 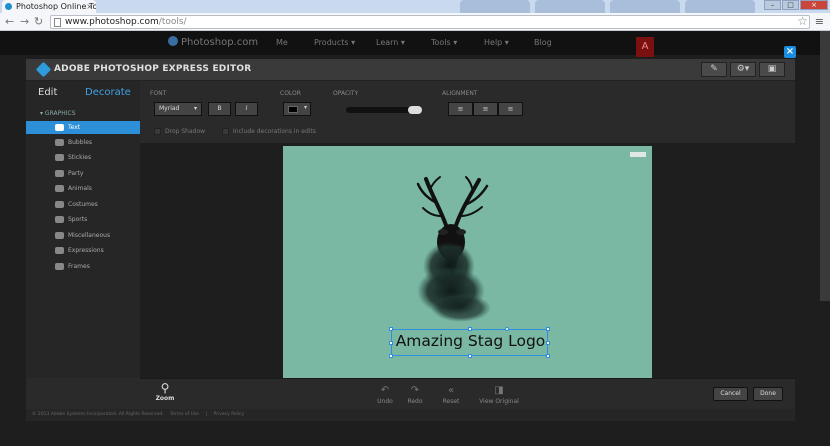 I want to click on category-sports: Sports, so click(x=83, y=219).